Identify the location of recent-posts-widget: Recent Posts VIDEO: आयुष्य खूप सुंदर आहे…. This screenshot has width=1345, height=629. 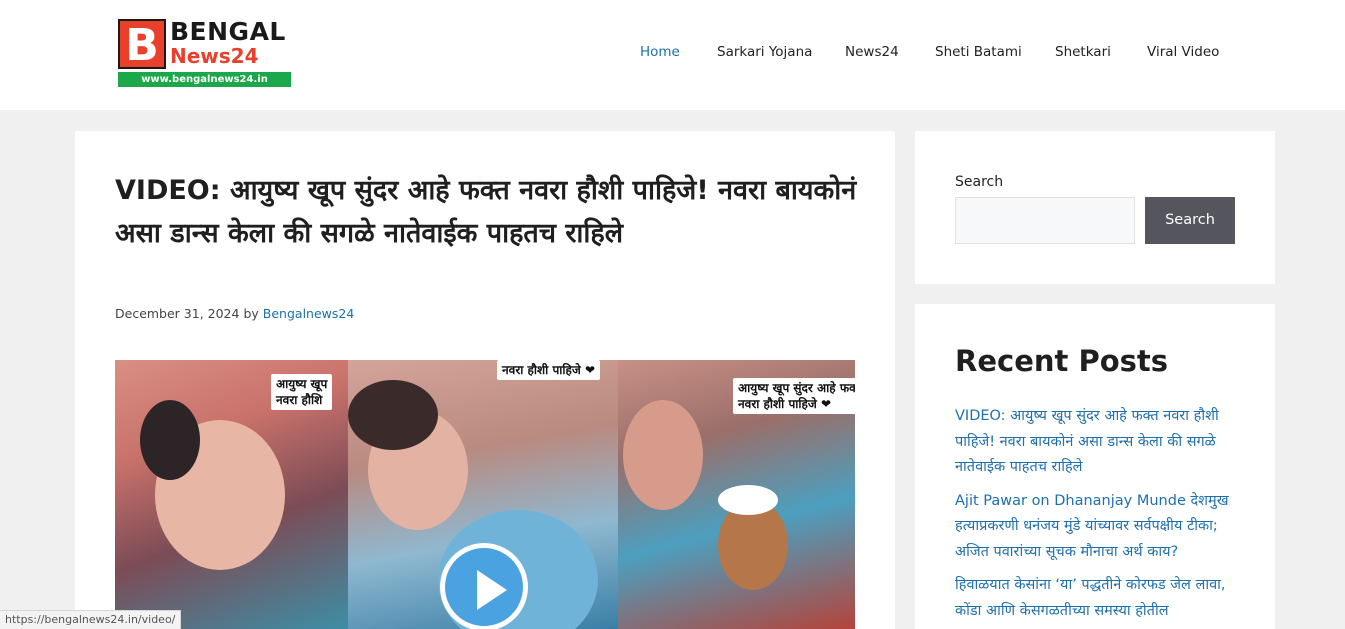
(1095, 466).